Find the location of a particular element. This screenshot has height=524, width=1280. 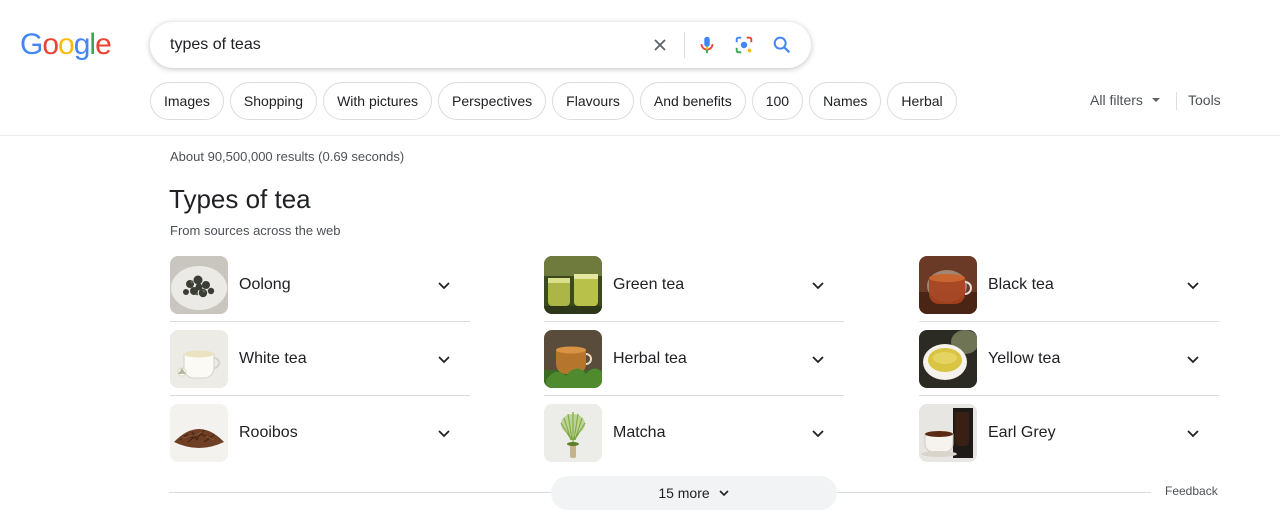

chip-perspectives: Perspectives is located at coordinates (492, 101).